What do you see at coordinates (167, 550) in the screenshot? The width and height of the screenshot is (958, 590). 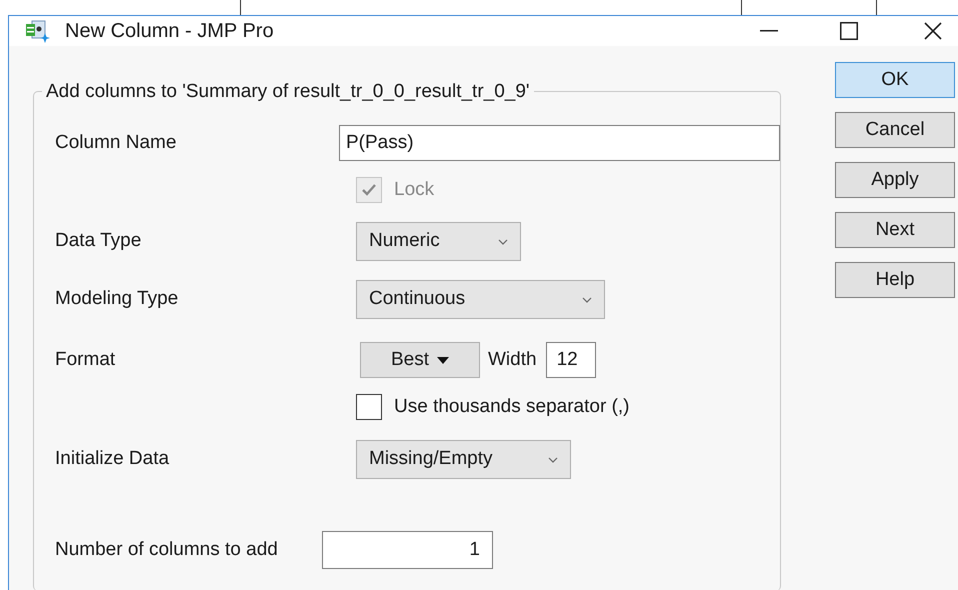 I see `field-label: Number of columns to add` at bounding box center [167, 550].